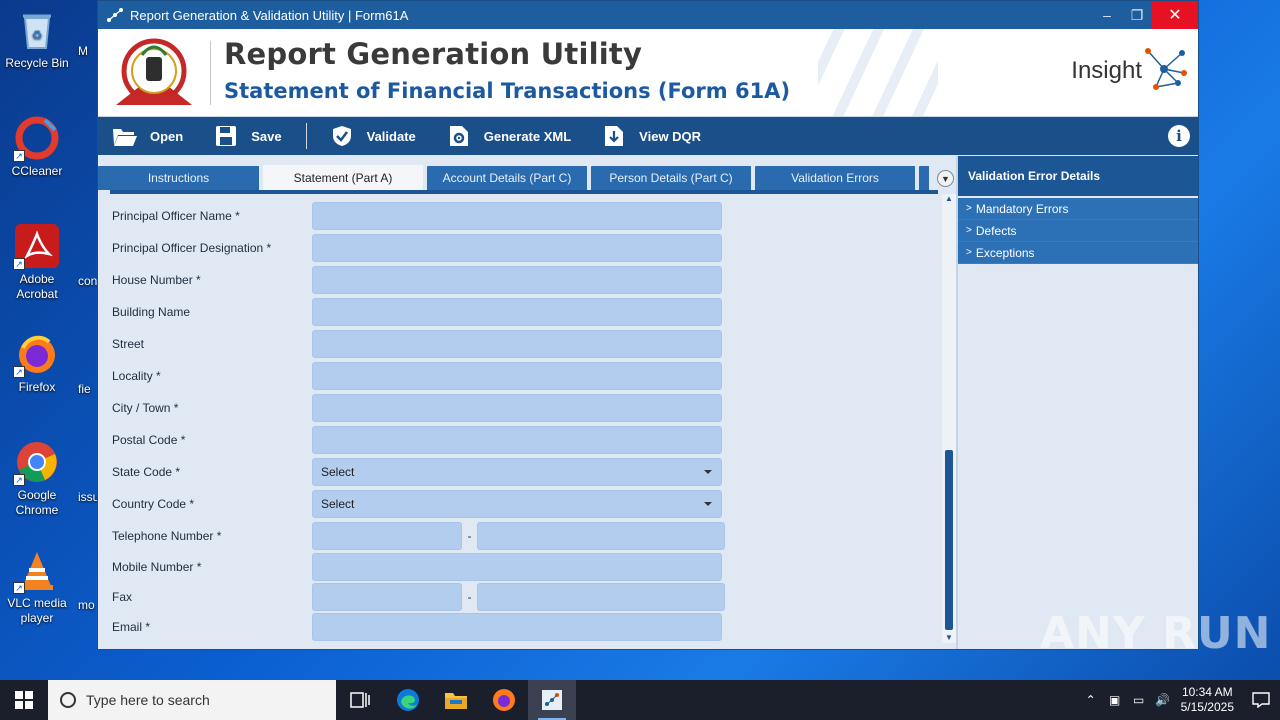  What do you see at coordinates (1078, 253) in the screenshot?
I see `tree-item-exceptions: > Exceptions` at bounding box center [1078, 253].